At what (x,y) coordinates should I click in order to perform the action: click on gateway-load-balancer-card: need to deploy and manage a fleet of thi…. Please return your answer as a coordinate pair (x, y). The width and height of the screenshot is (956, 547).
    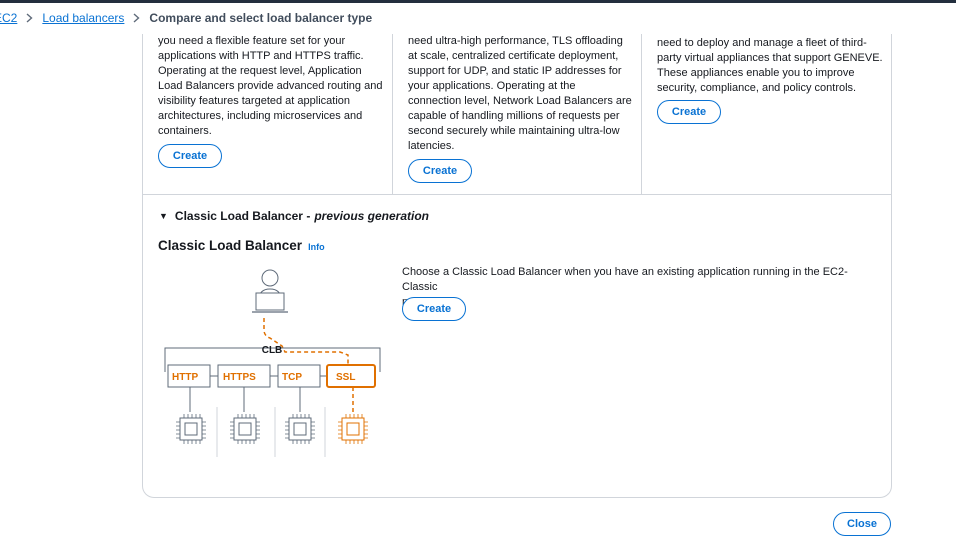
    Looking at the image, I should click on (766, 114).